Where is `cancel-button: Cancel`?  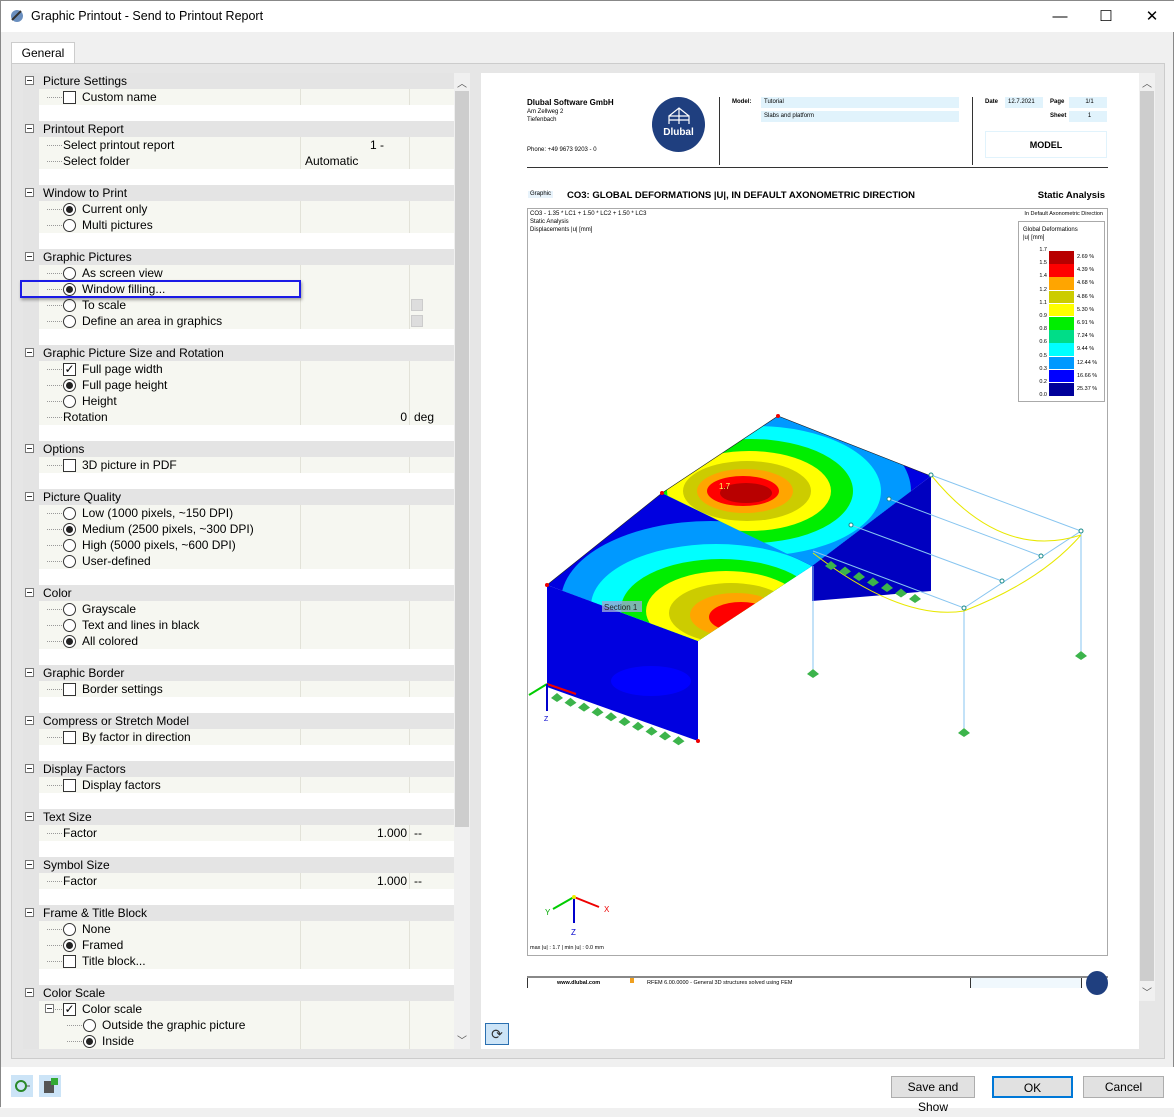
cancel-button: Cancel is located at coordinates (1123, 1087).